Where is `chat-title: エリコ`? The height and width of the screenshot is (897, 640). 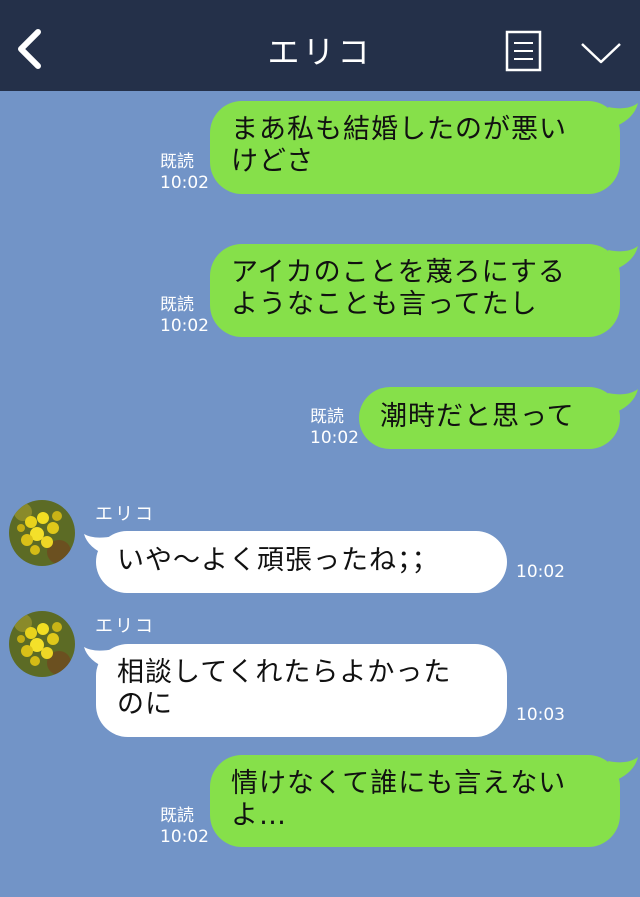
chat-title: エリコ is located at coordinates (320, 52).